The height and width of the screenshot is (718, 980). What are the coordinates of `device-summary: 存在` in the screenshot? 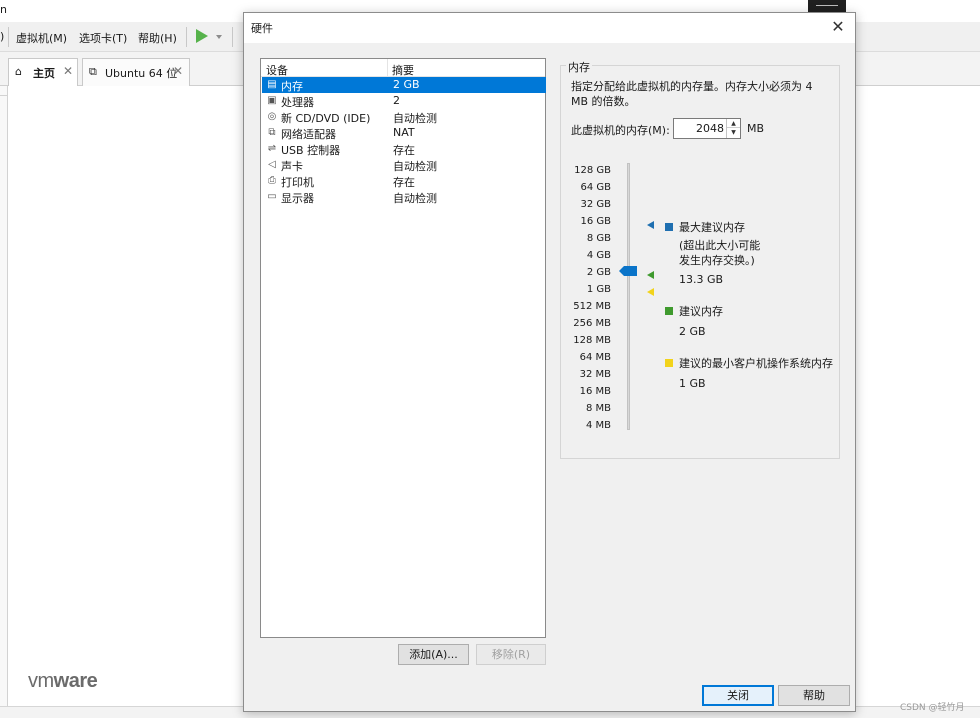 It's located at (404, 150).